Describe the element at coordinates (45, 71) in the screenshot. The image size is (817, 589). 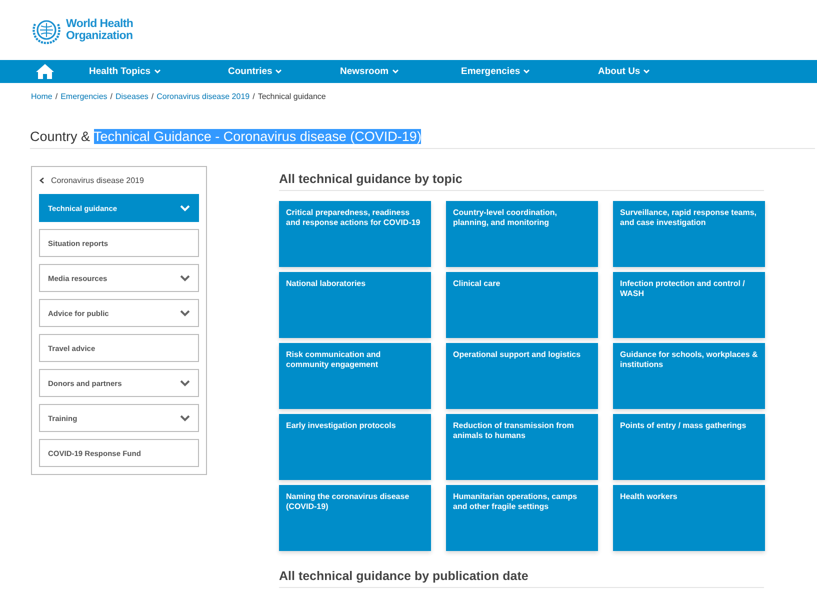
I see `home-icon` at that location.